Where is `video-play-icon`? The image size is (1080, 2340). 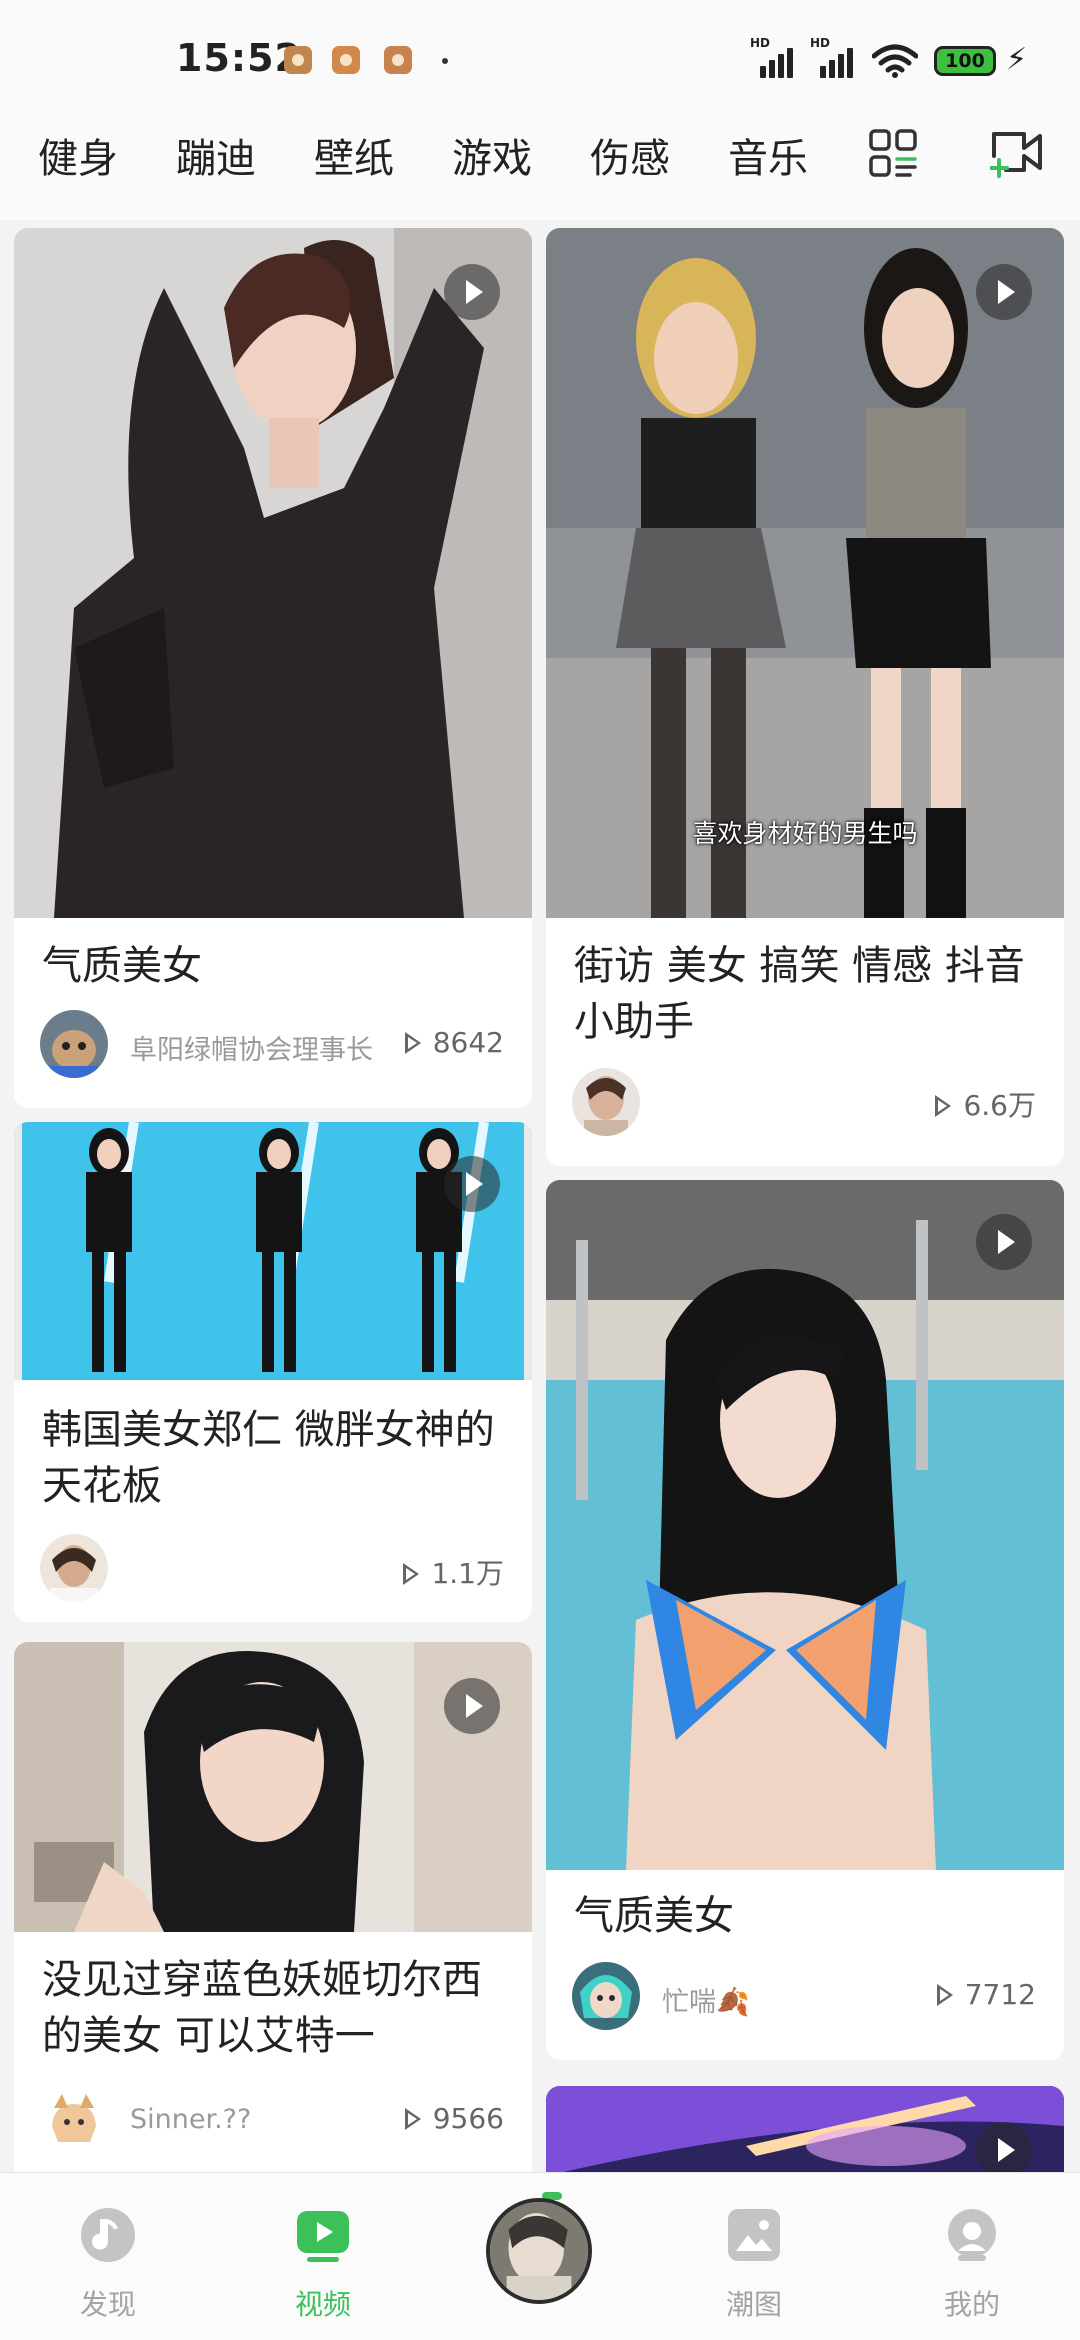
video-play-icon is located at coordinates (323, 2236).